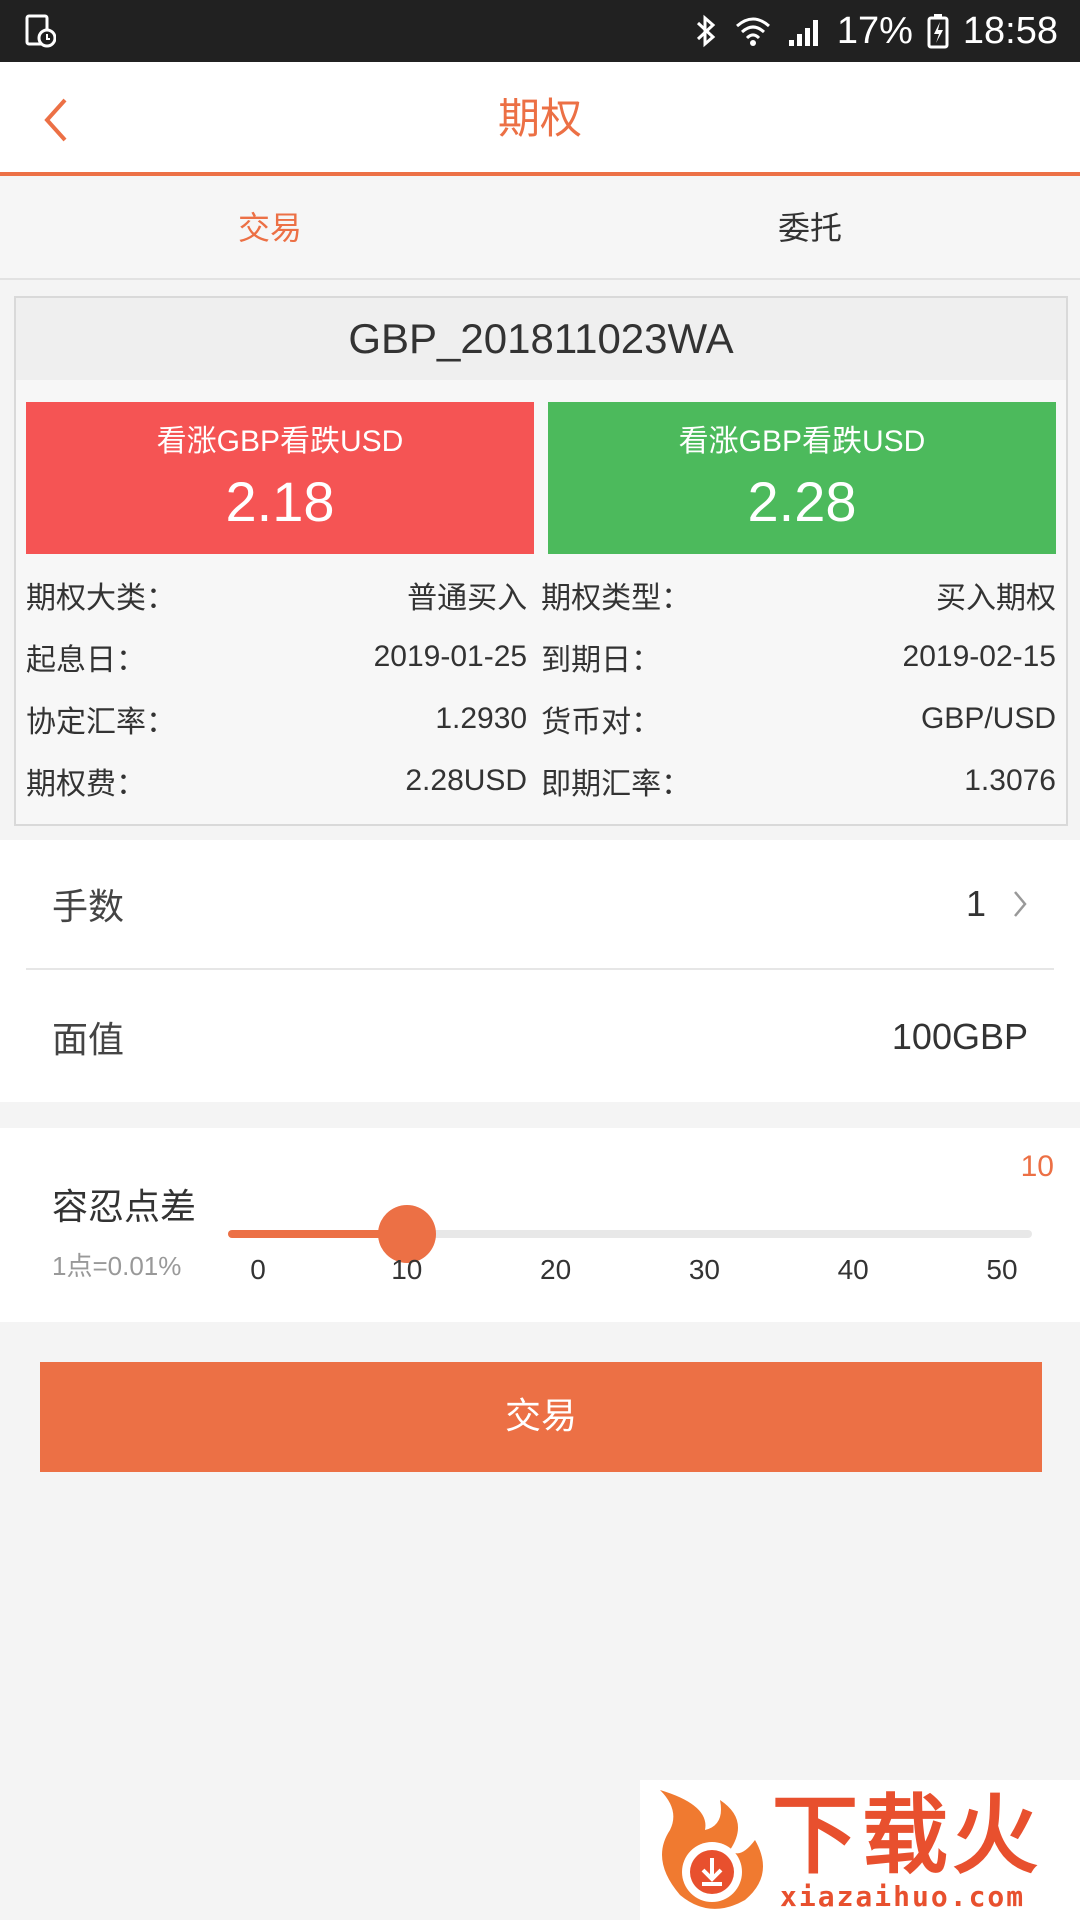  I want to click on slider-tick-label: 30, so click(704, 1269).